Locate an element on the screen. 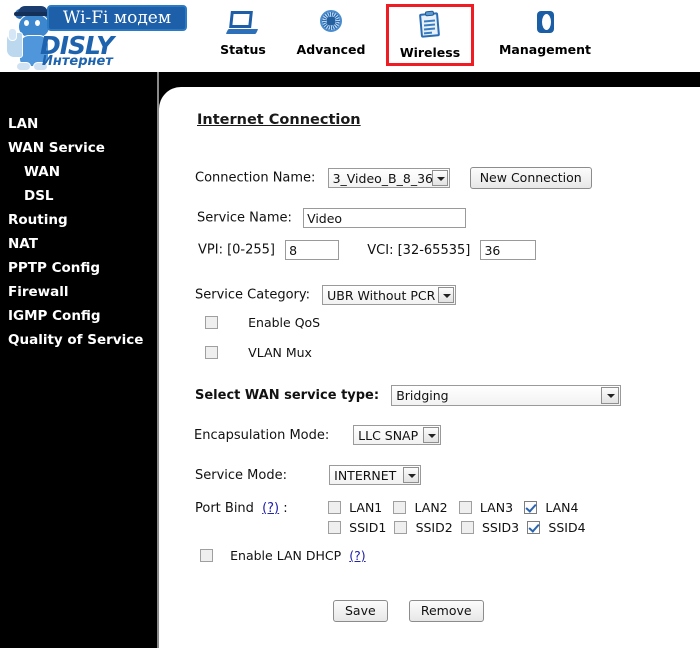  service-mode-label: Service Mode: is located at coordinates (241, 475).